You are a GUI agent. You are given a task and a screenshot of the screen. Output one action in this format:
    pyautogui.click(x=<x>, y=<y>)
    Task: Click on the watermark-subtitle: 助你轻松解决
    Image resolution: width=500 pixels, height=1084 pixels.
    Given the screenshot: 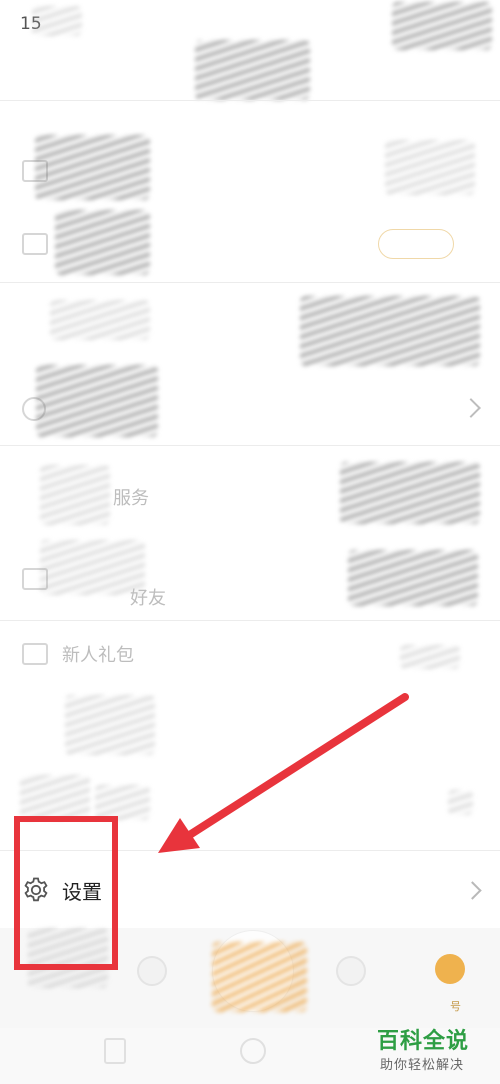 What is the action you would take?
    pyautogui.click(x=422, y=1065)
    